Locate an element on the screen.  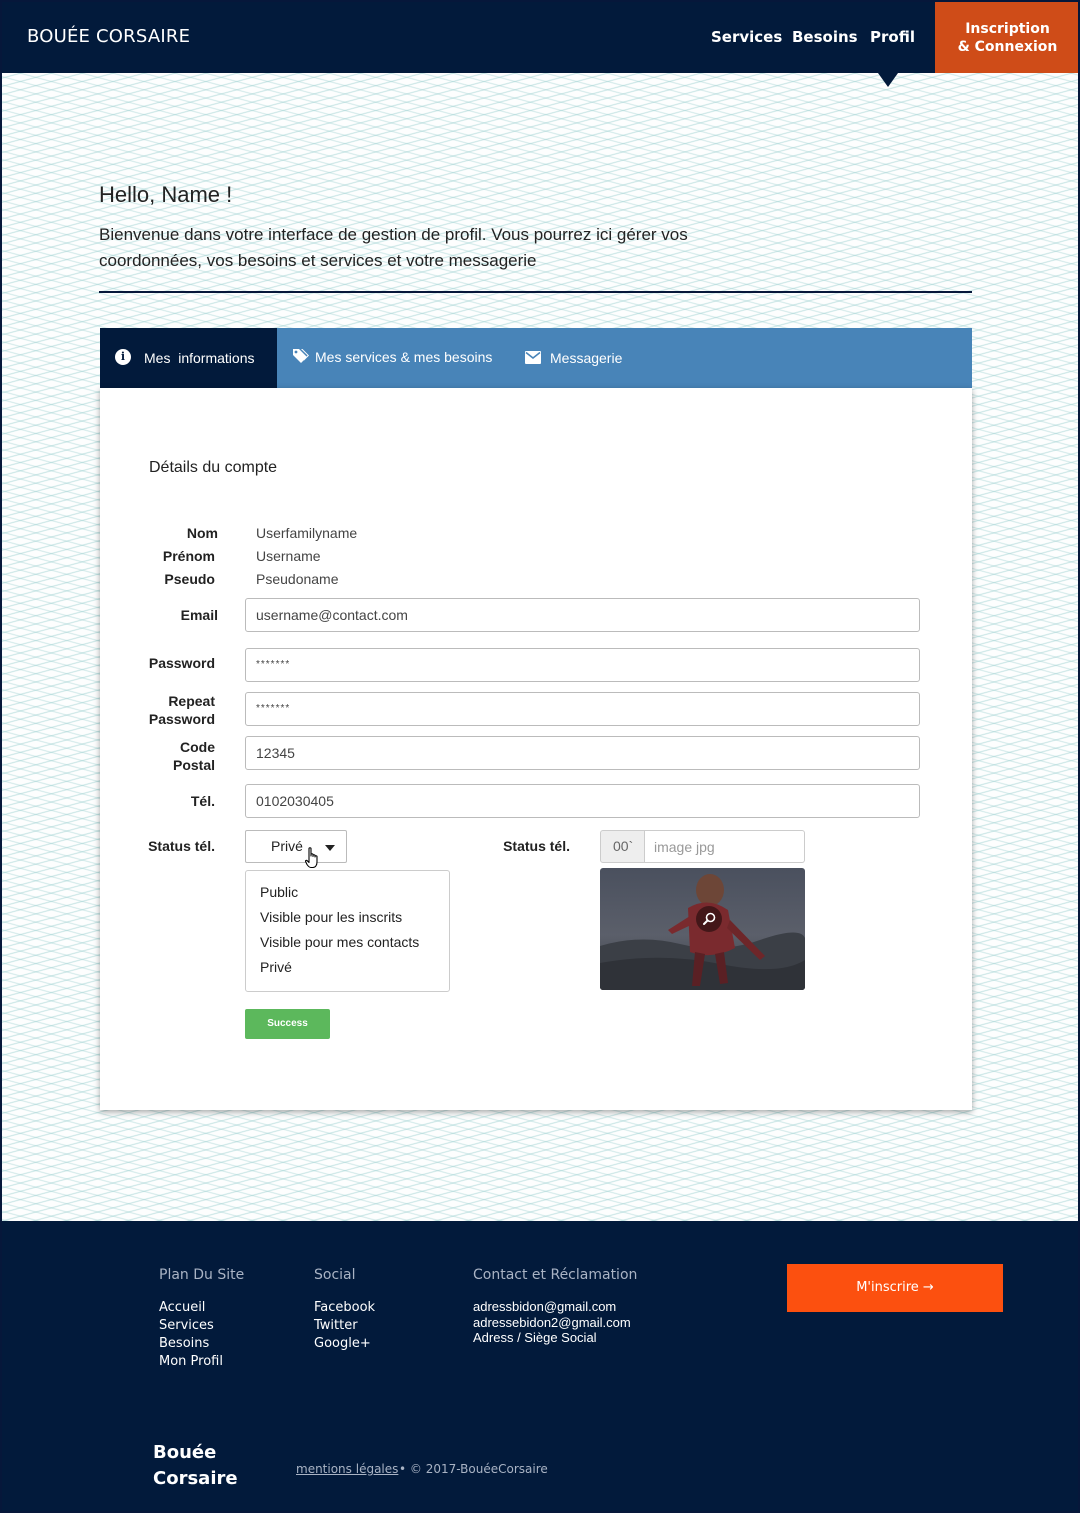
status-tel-select: Privé is located at coordinates (296, 846).